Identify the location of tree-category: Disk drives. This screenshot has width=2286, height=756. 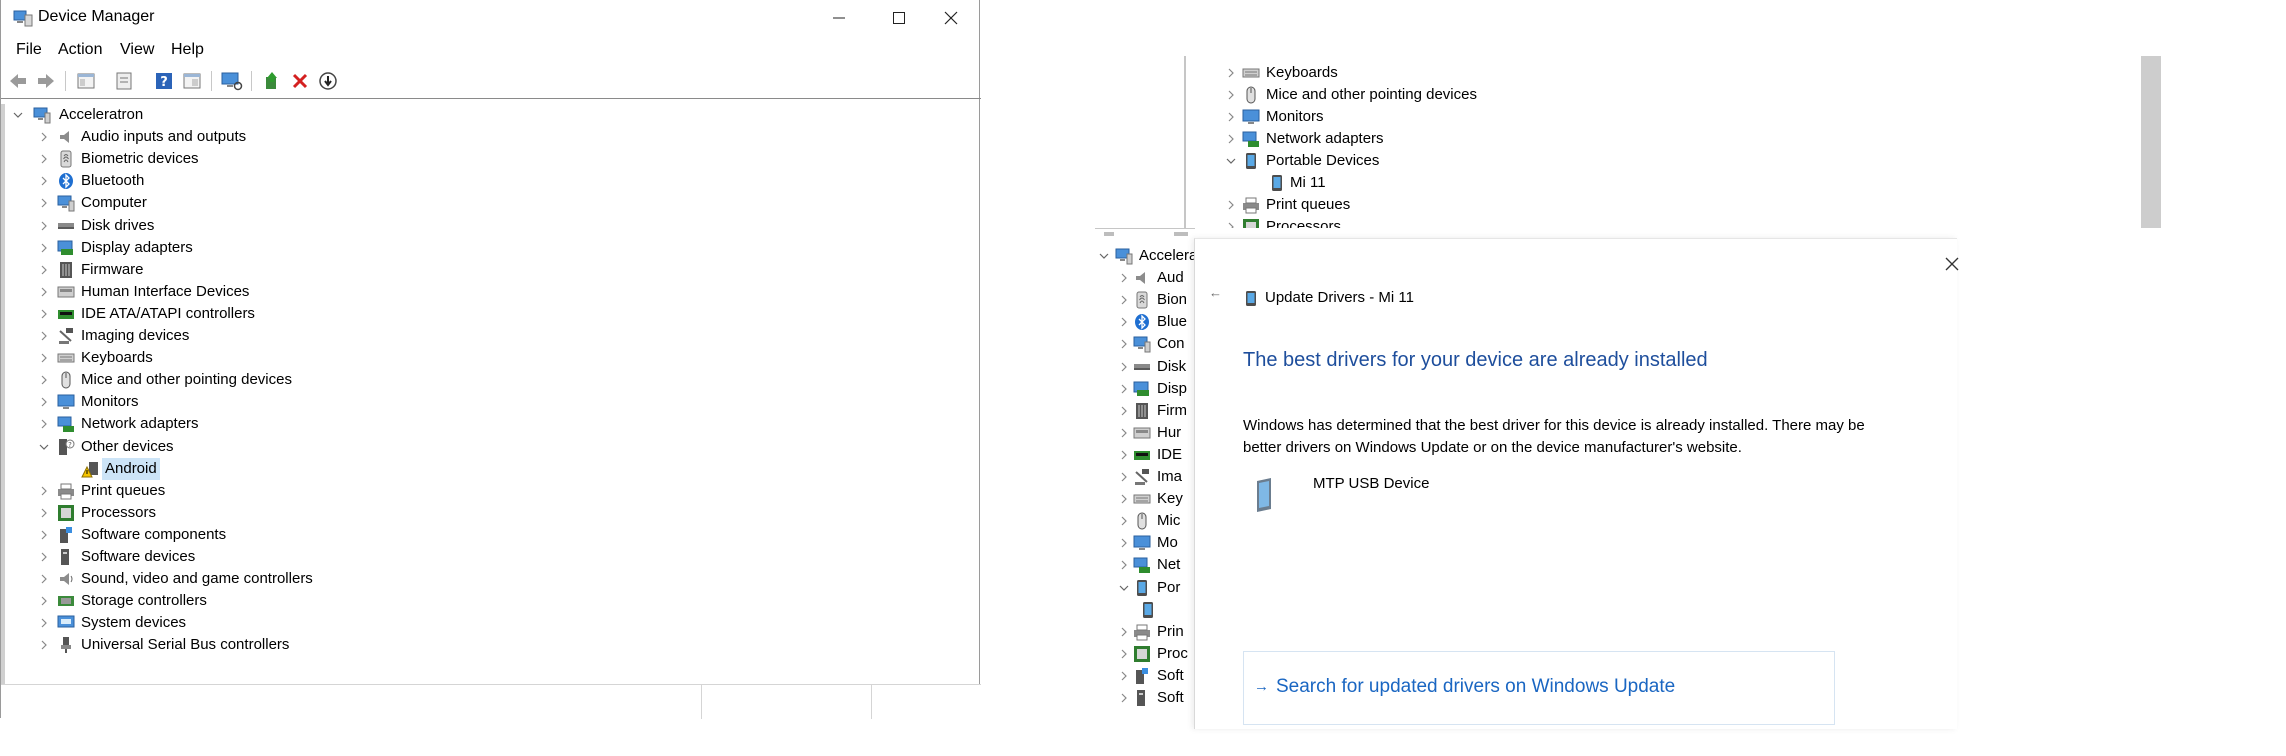
(339, 226).